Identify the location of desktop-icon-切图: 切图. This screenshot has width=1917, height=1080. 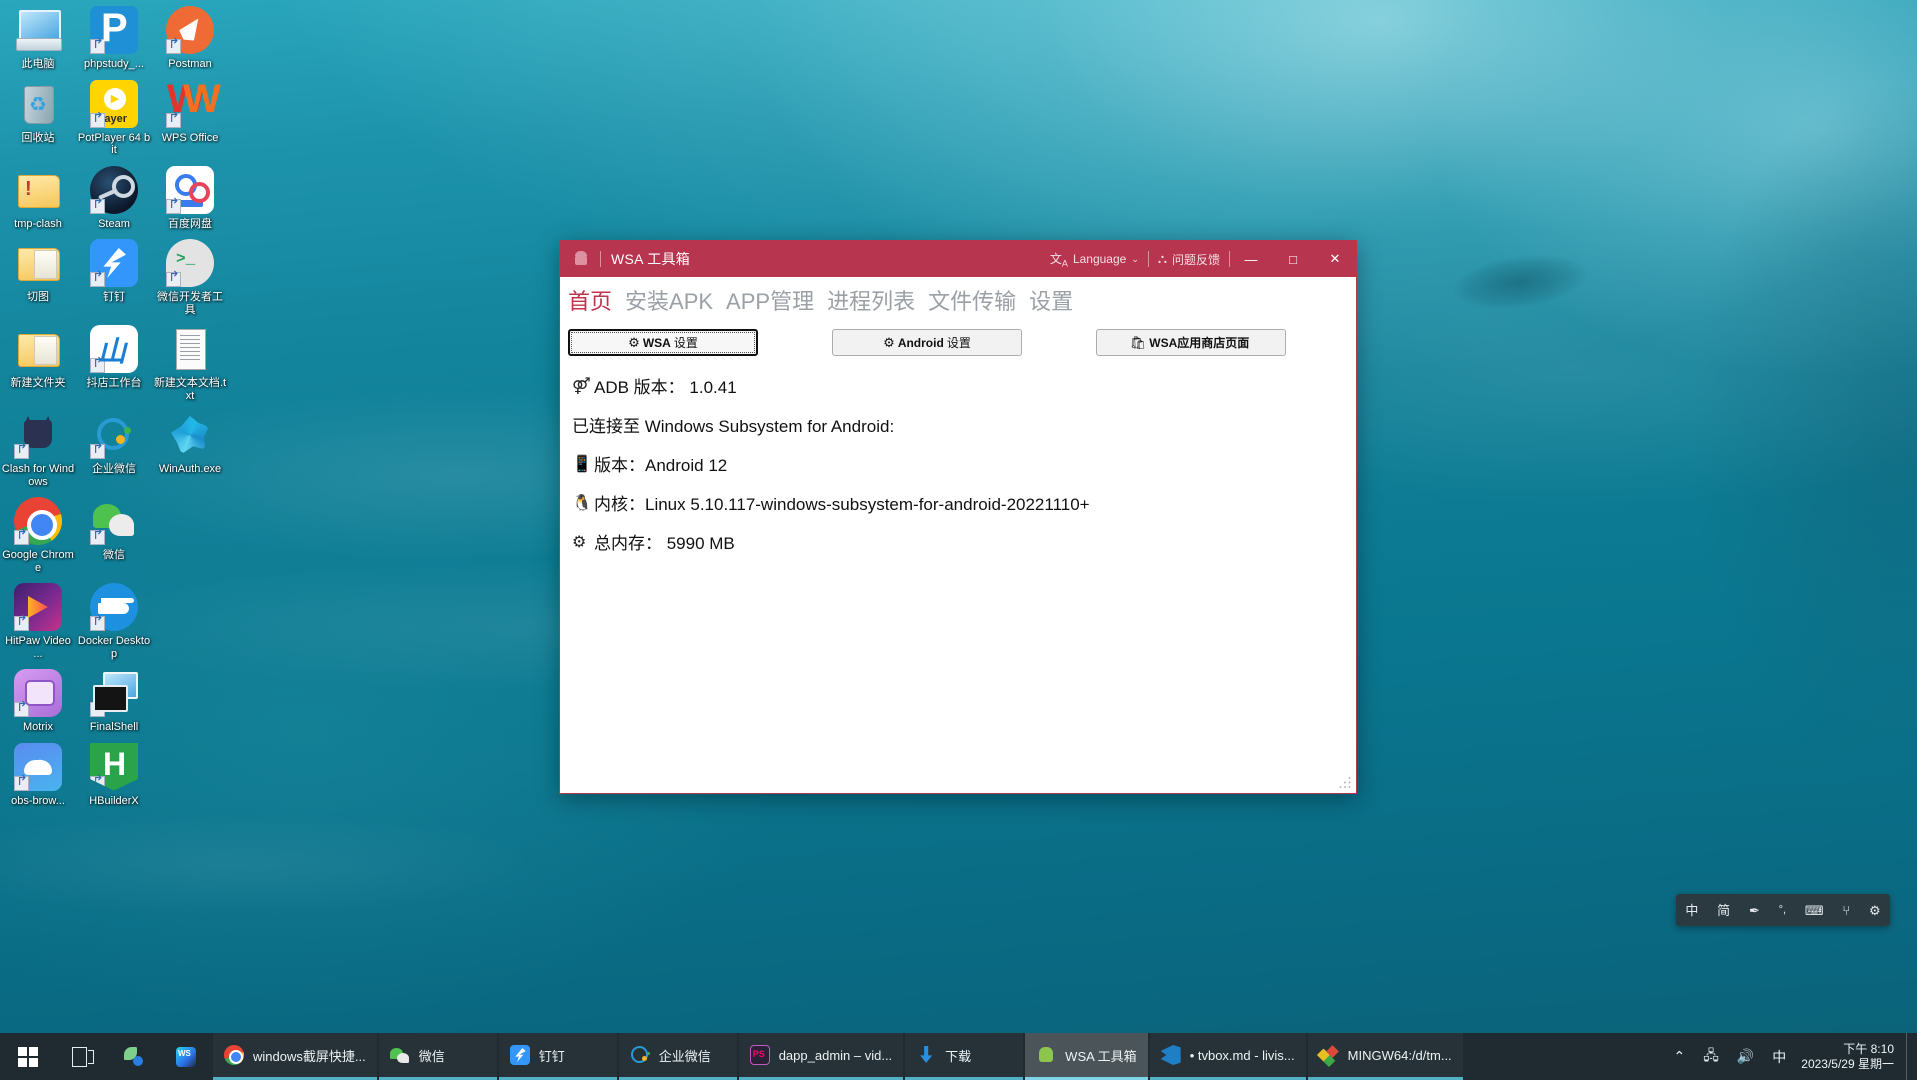
(38, 277).